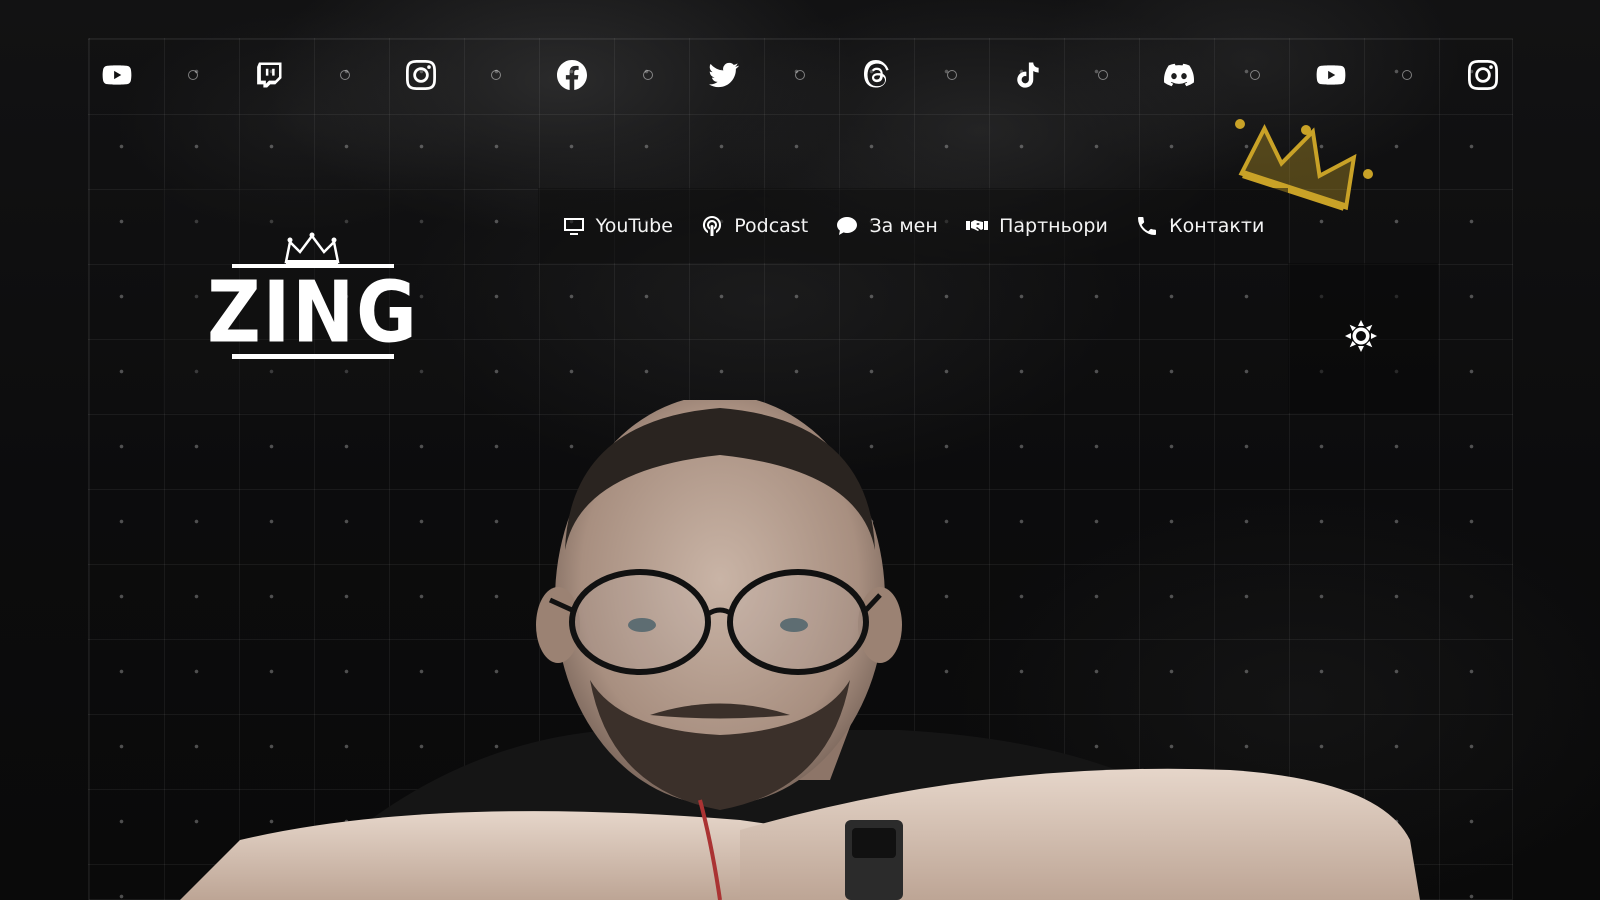 This screenshot has width=1600, height=900. I want to click on podcast-icon, so click(712, 225).